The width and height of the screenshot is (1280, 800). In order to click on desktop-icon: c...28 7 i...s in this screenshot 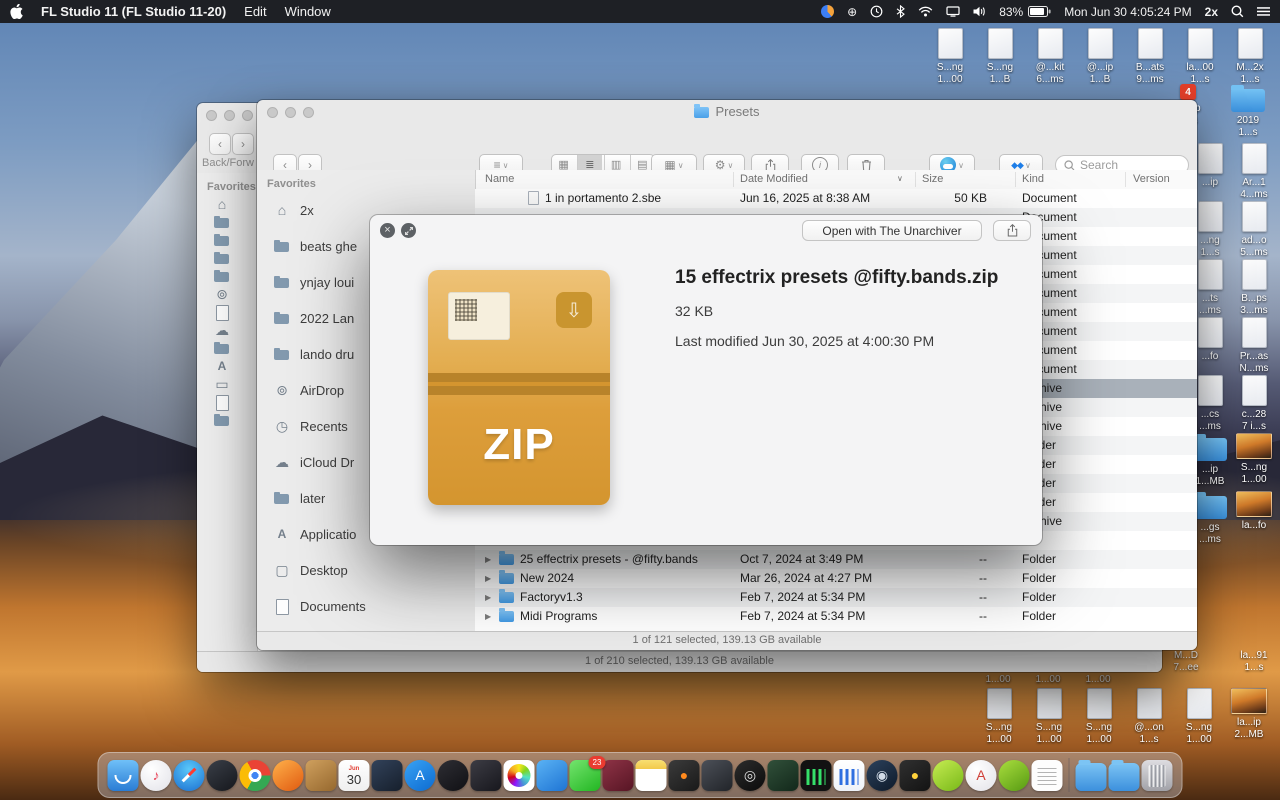, I will do `click(1254, 404)`.